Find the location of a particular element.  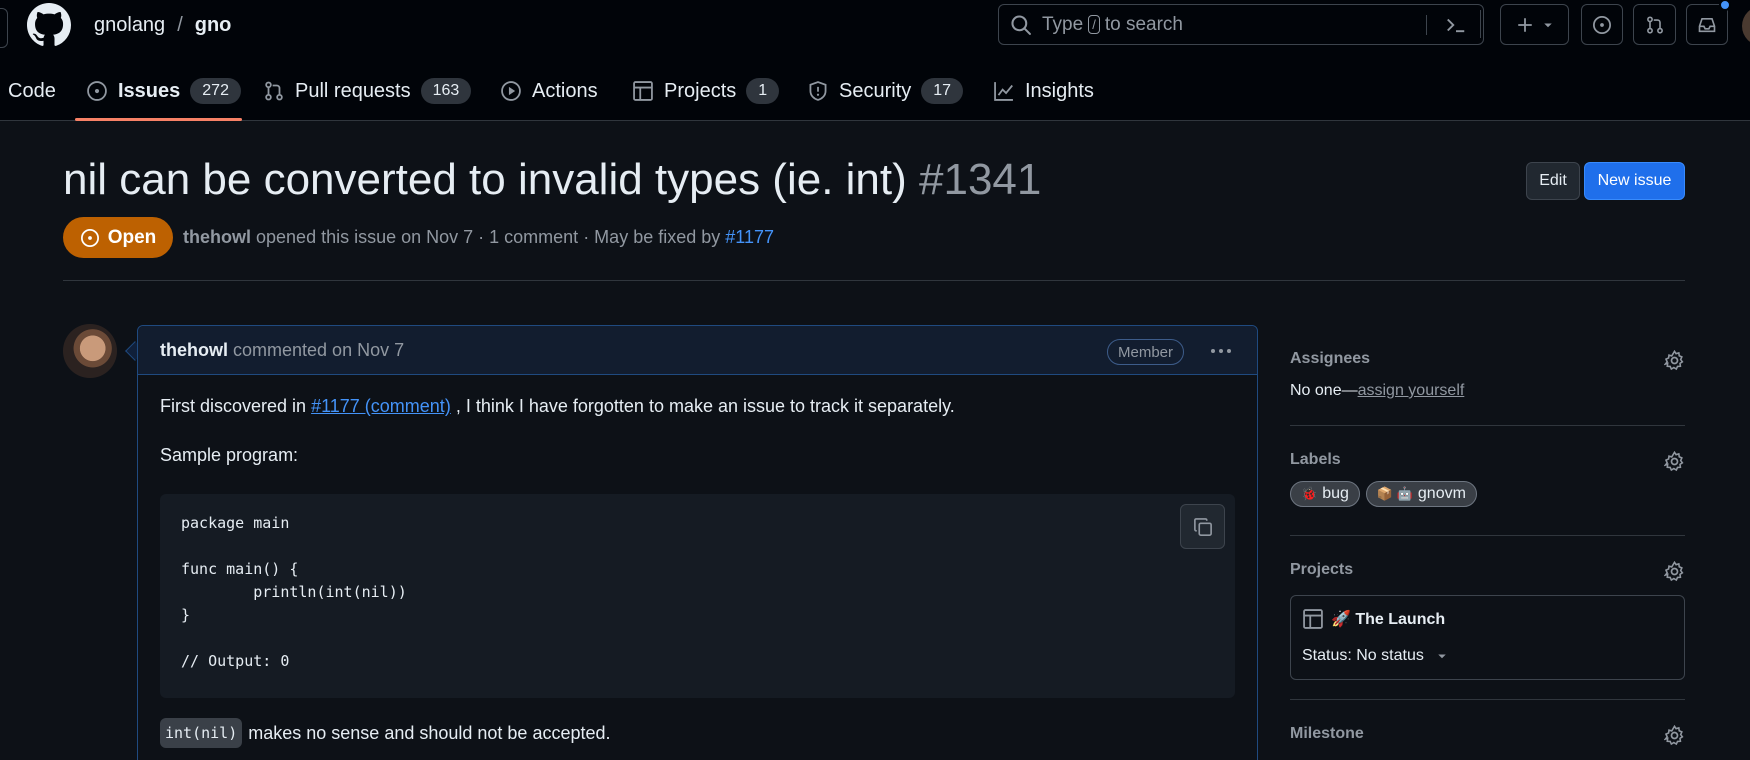

search-placeholder: Type / to search is located at coordinates (1112, 25).